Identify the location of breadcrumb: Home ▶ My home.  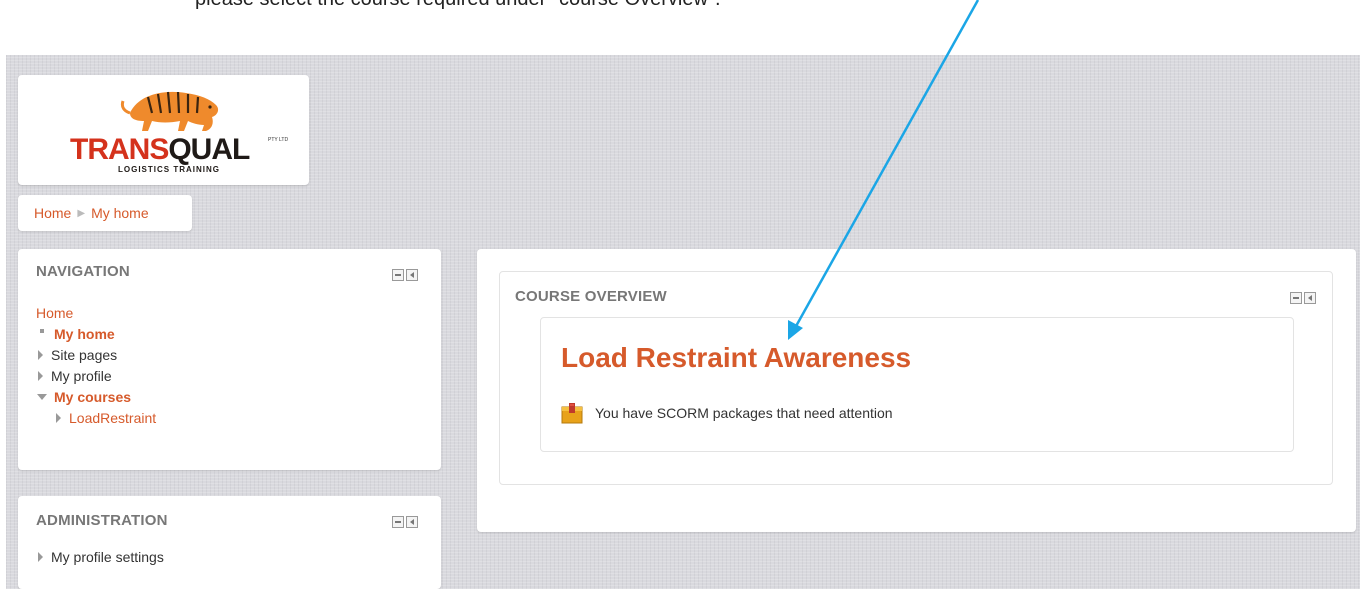
(105, 213).